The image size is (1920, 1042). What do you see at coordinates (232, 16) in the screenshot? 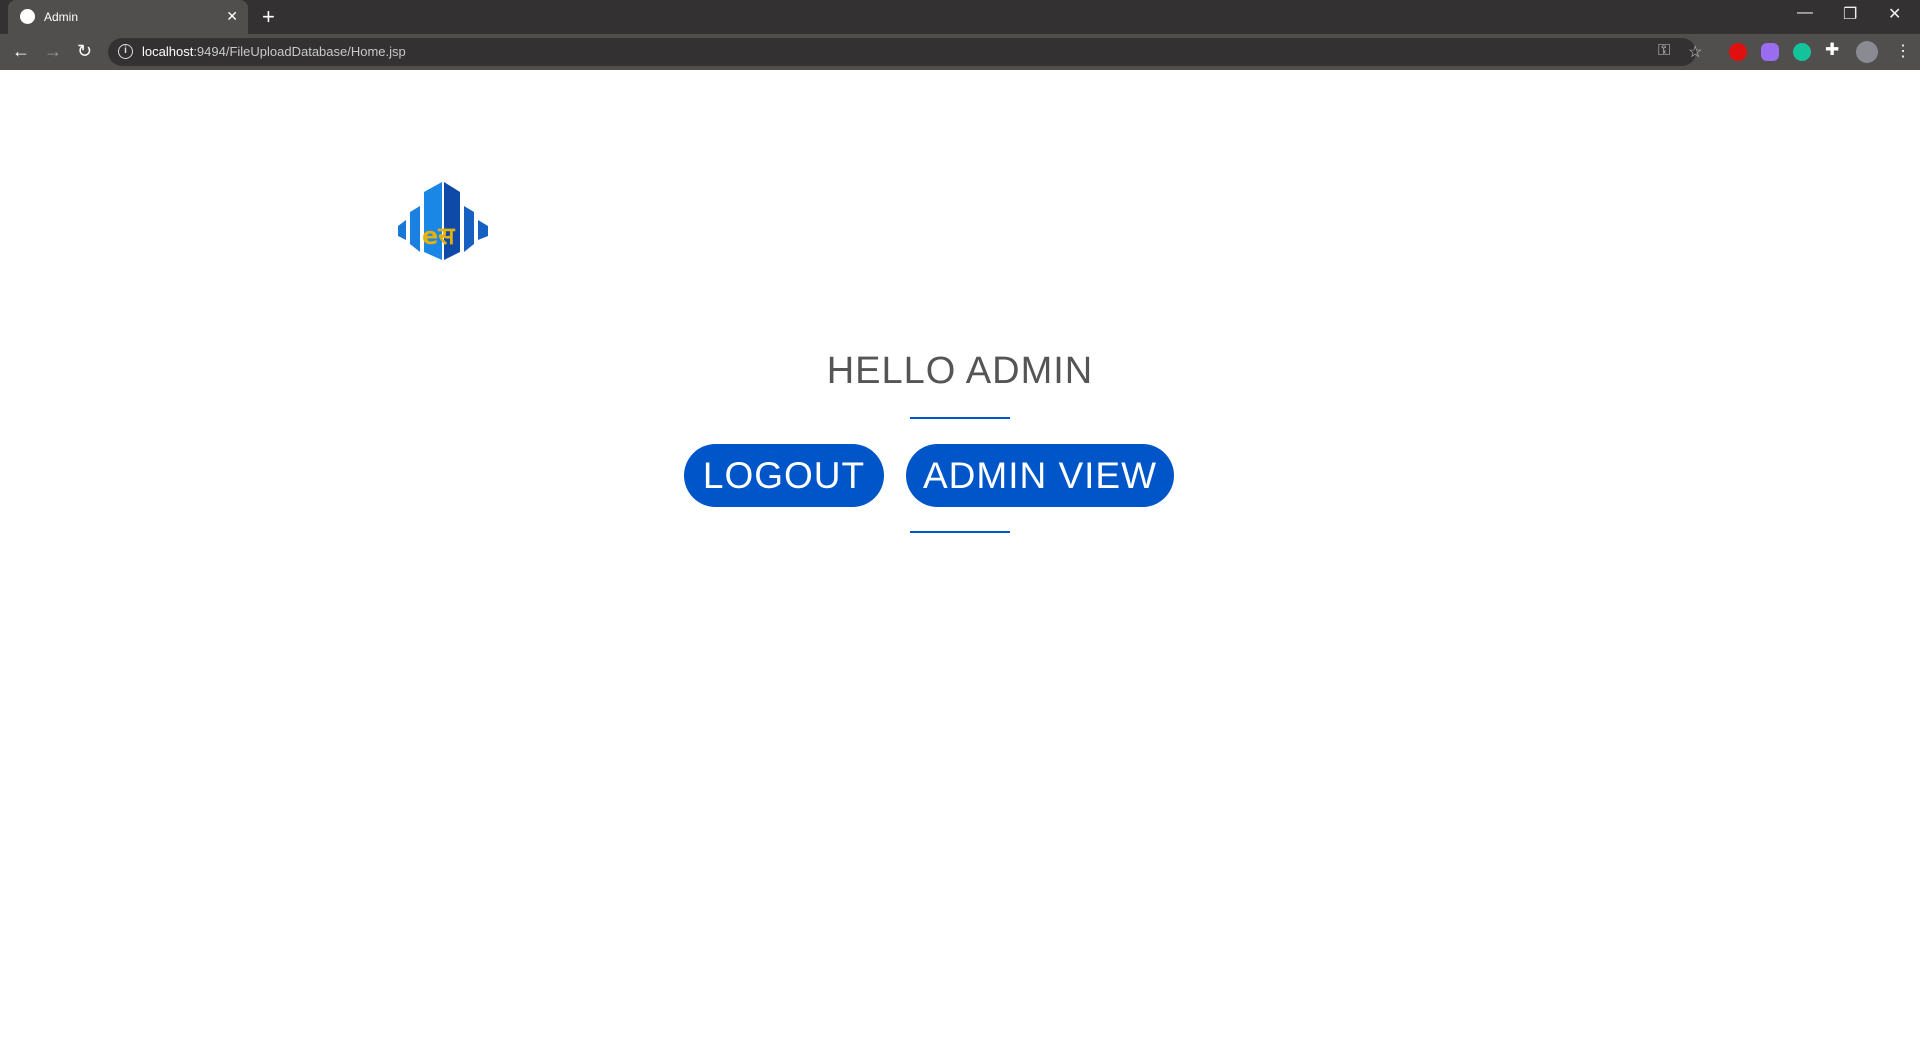
I see `tab-close-button: ✕` at bounding box center [232, 16].